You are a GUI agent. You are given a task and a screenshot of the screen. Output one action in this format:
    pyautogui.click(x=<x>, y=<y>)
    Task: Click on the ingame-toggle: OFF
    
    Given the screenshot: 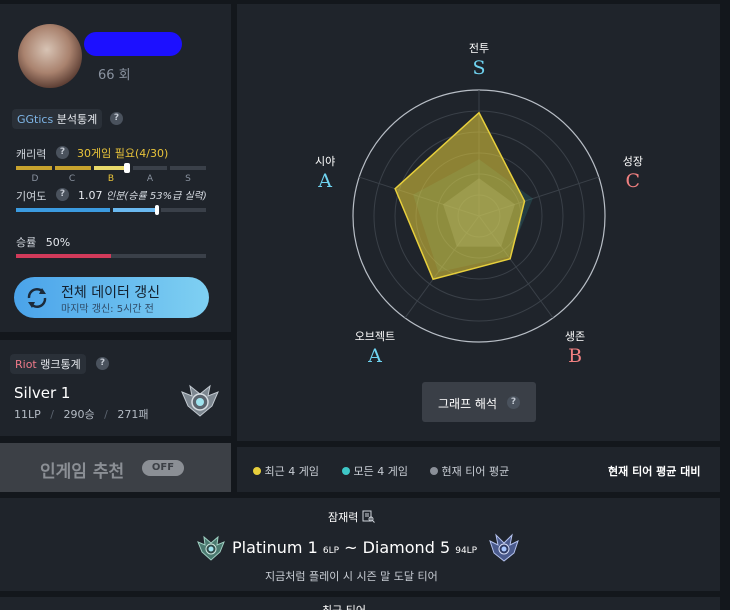 What is the action you would take?
    pyautogui.click(x=163, y=468)
    